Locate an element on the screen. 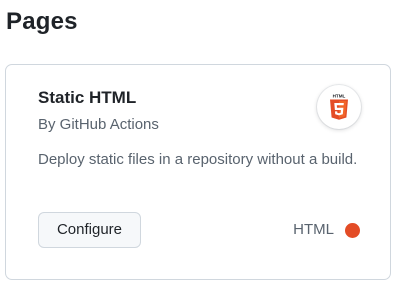 This screenshot has height=286, width=396. language-label: HTML is located at coordinates (313, 229).